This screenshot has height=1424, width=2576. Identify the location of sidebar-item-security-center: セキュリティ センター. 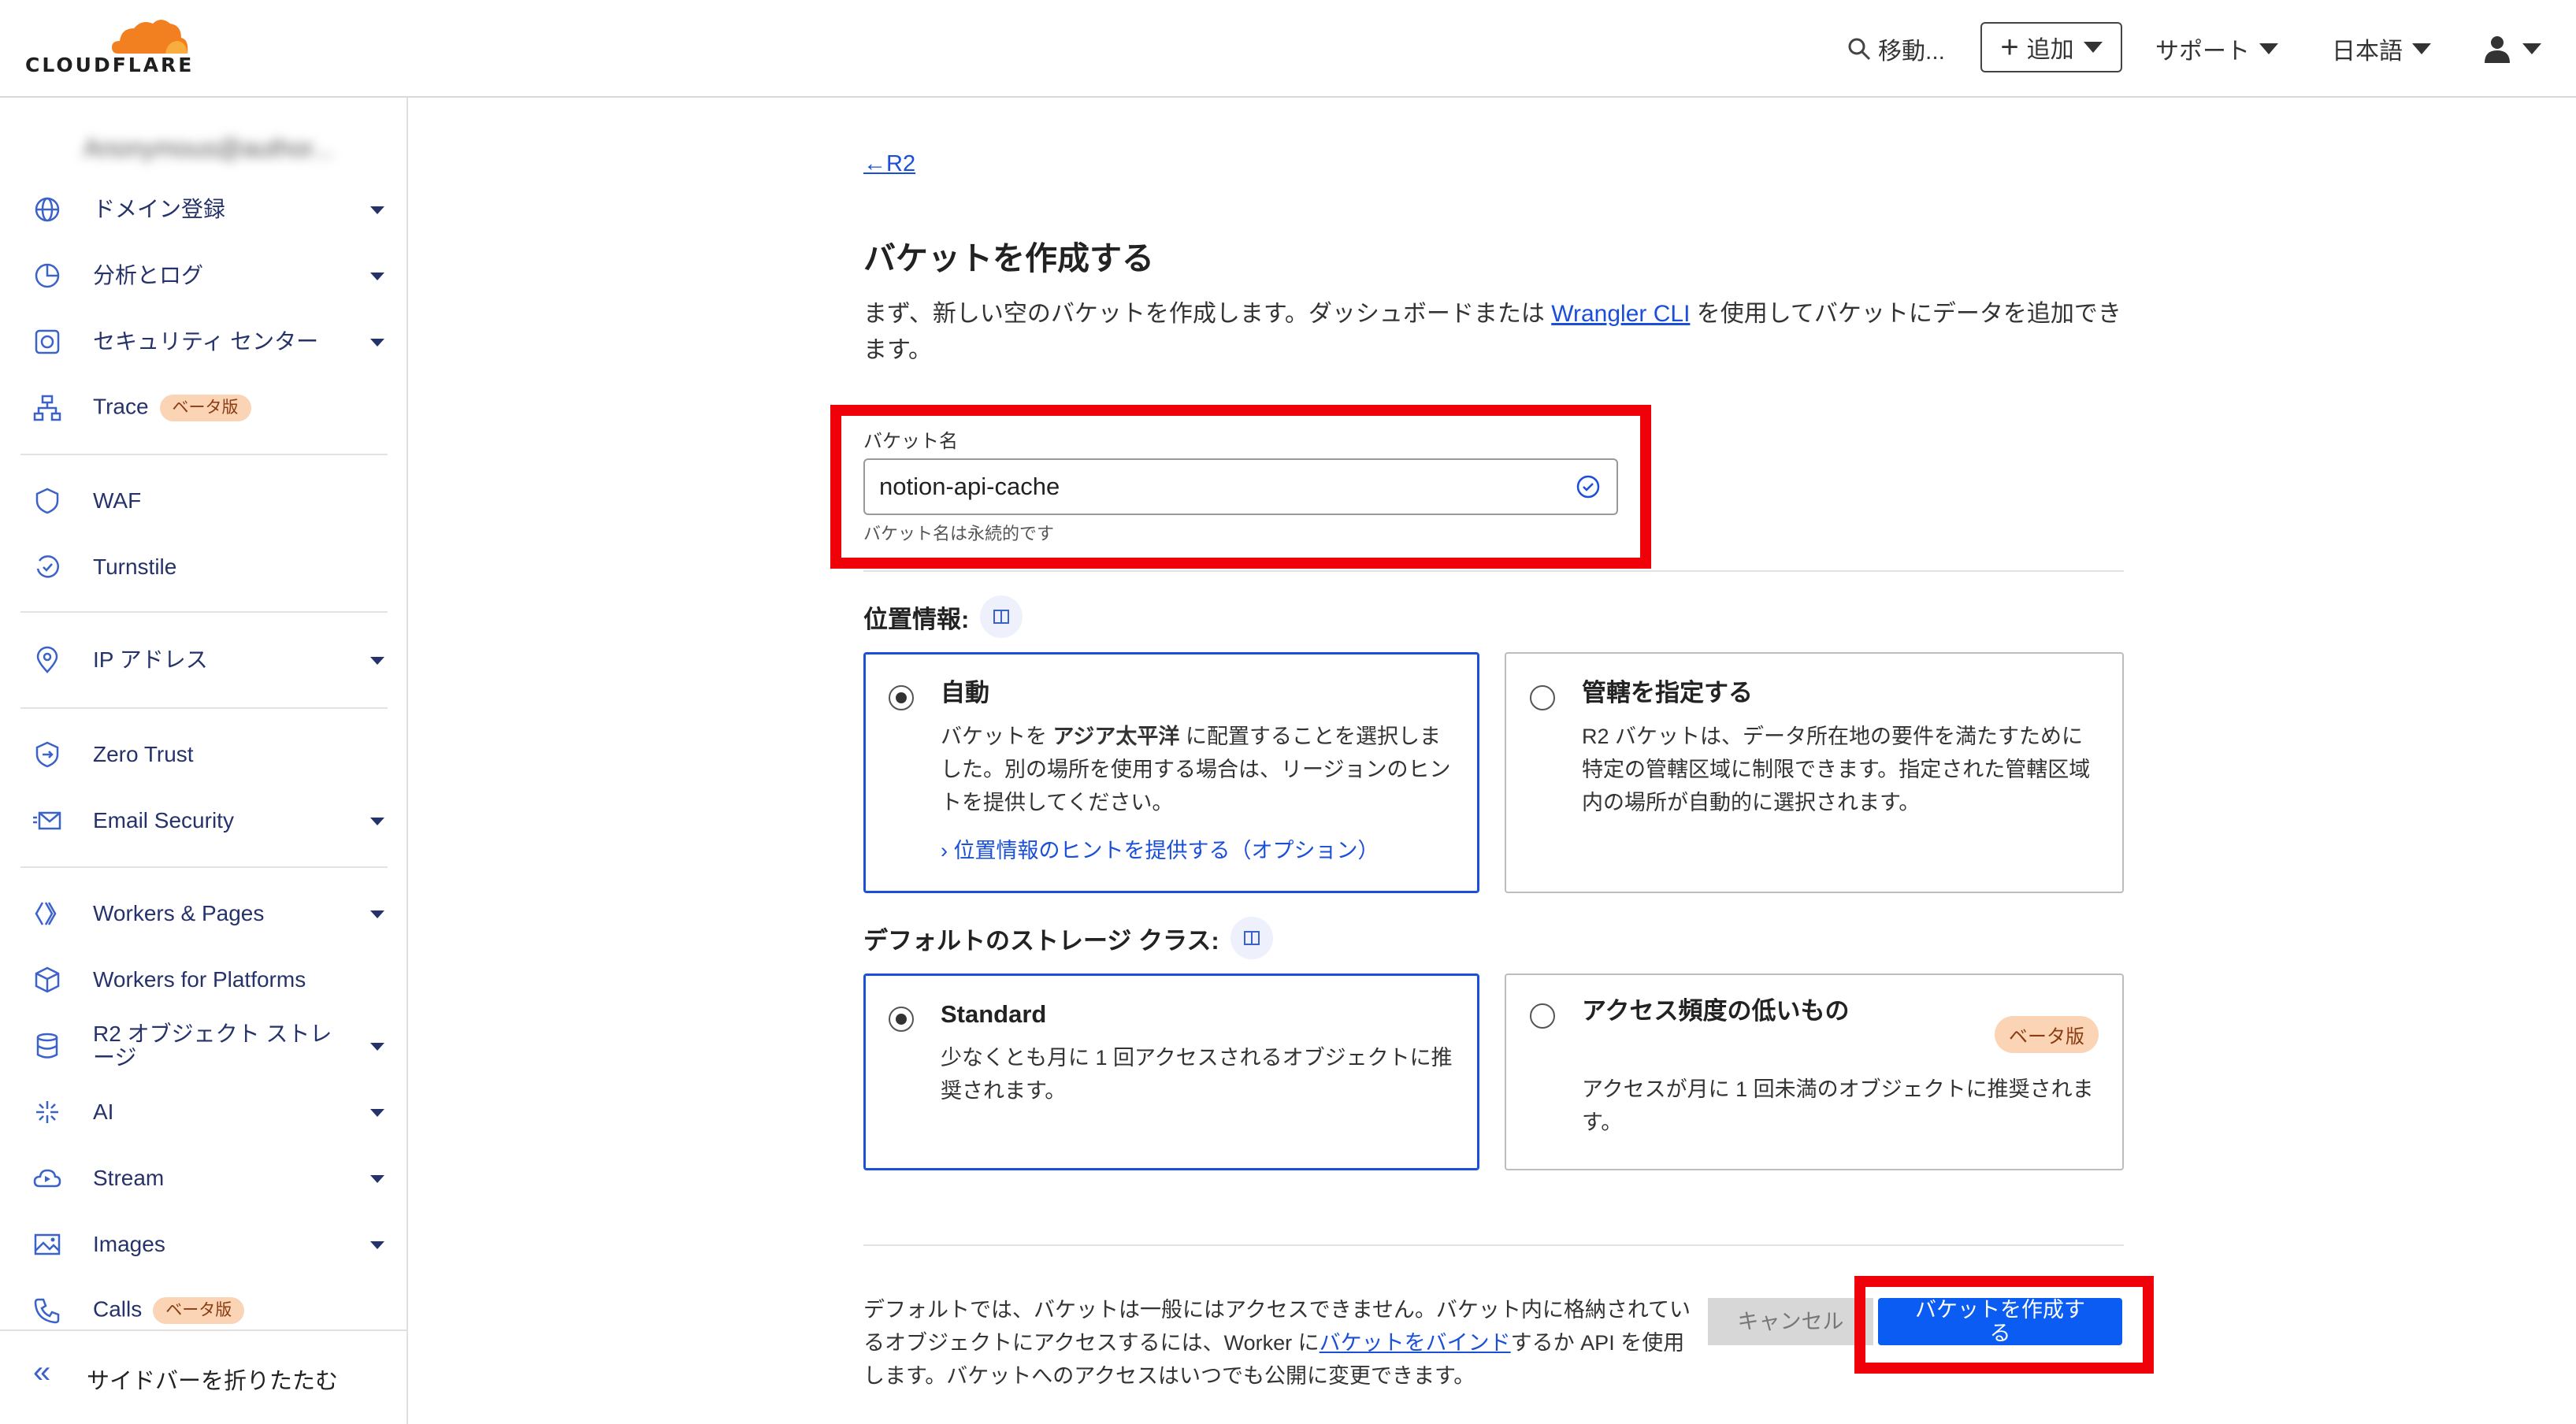
(203, 341).